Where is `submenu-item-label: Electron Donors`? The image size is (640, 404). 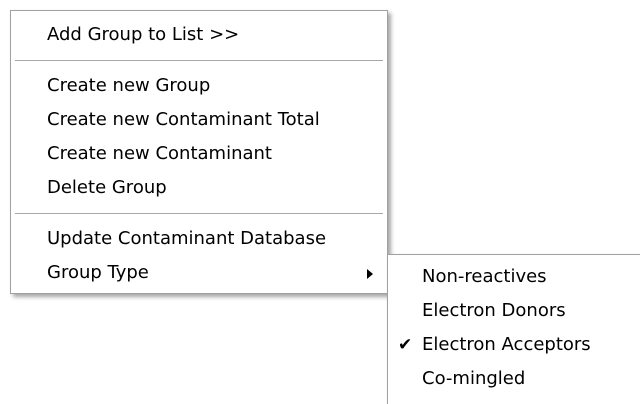 submenu-item-label: Electron Donors is located at coordinates (494, 310).